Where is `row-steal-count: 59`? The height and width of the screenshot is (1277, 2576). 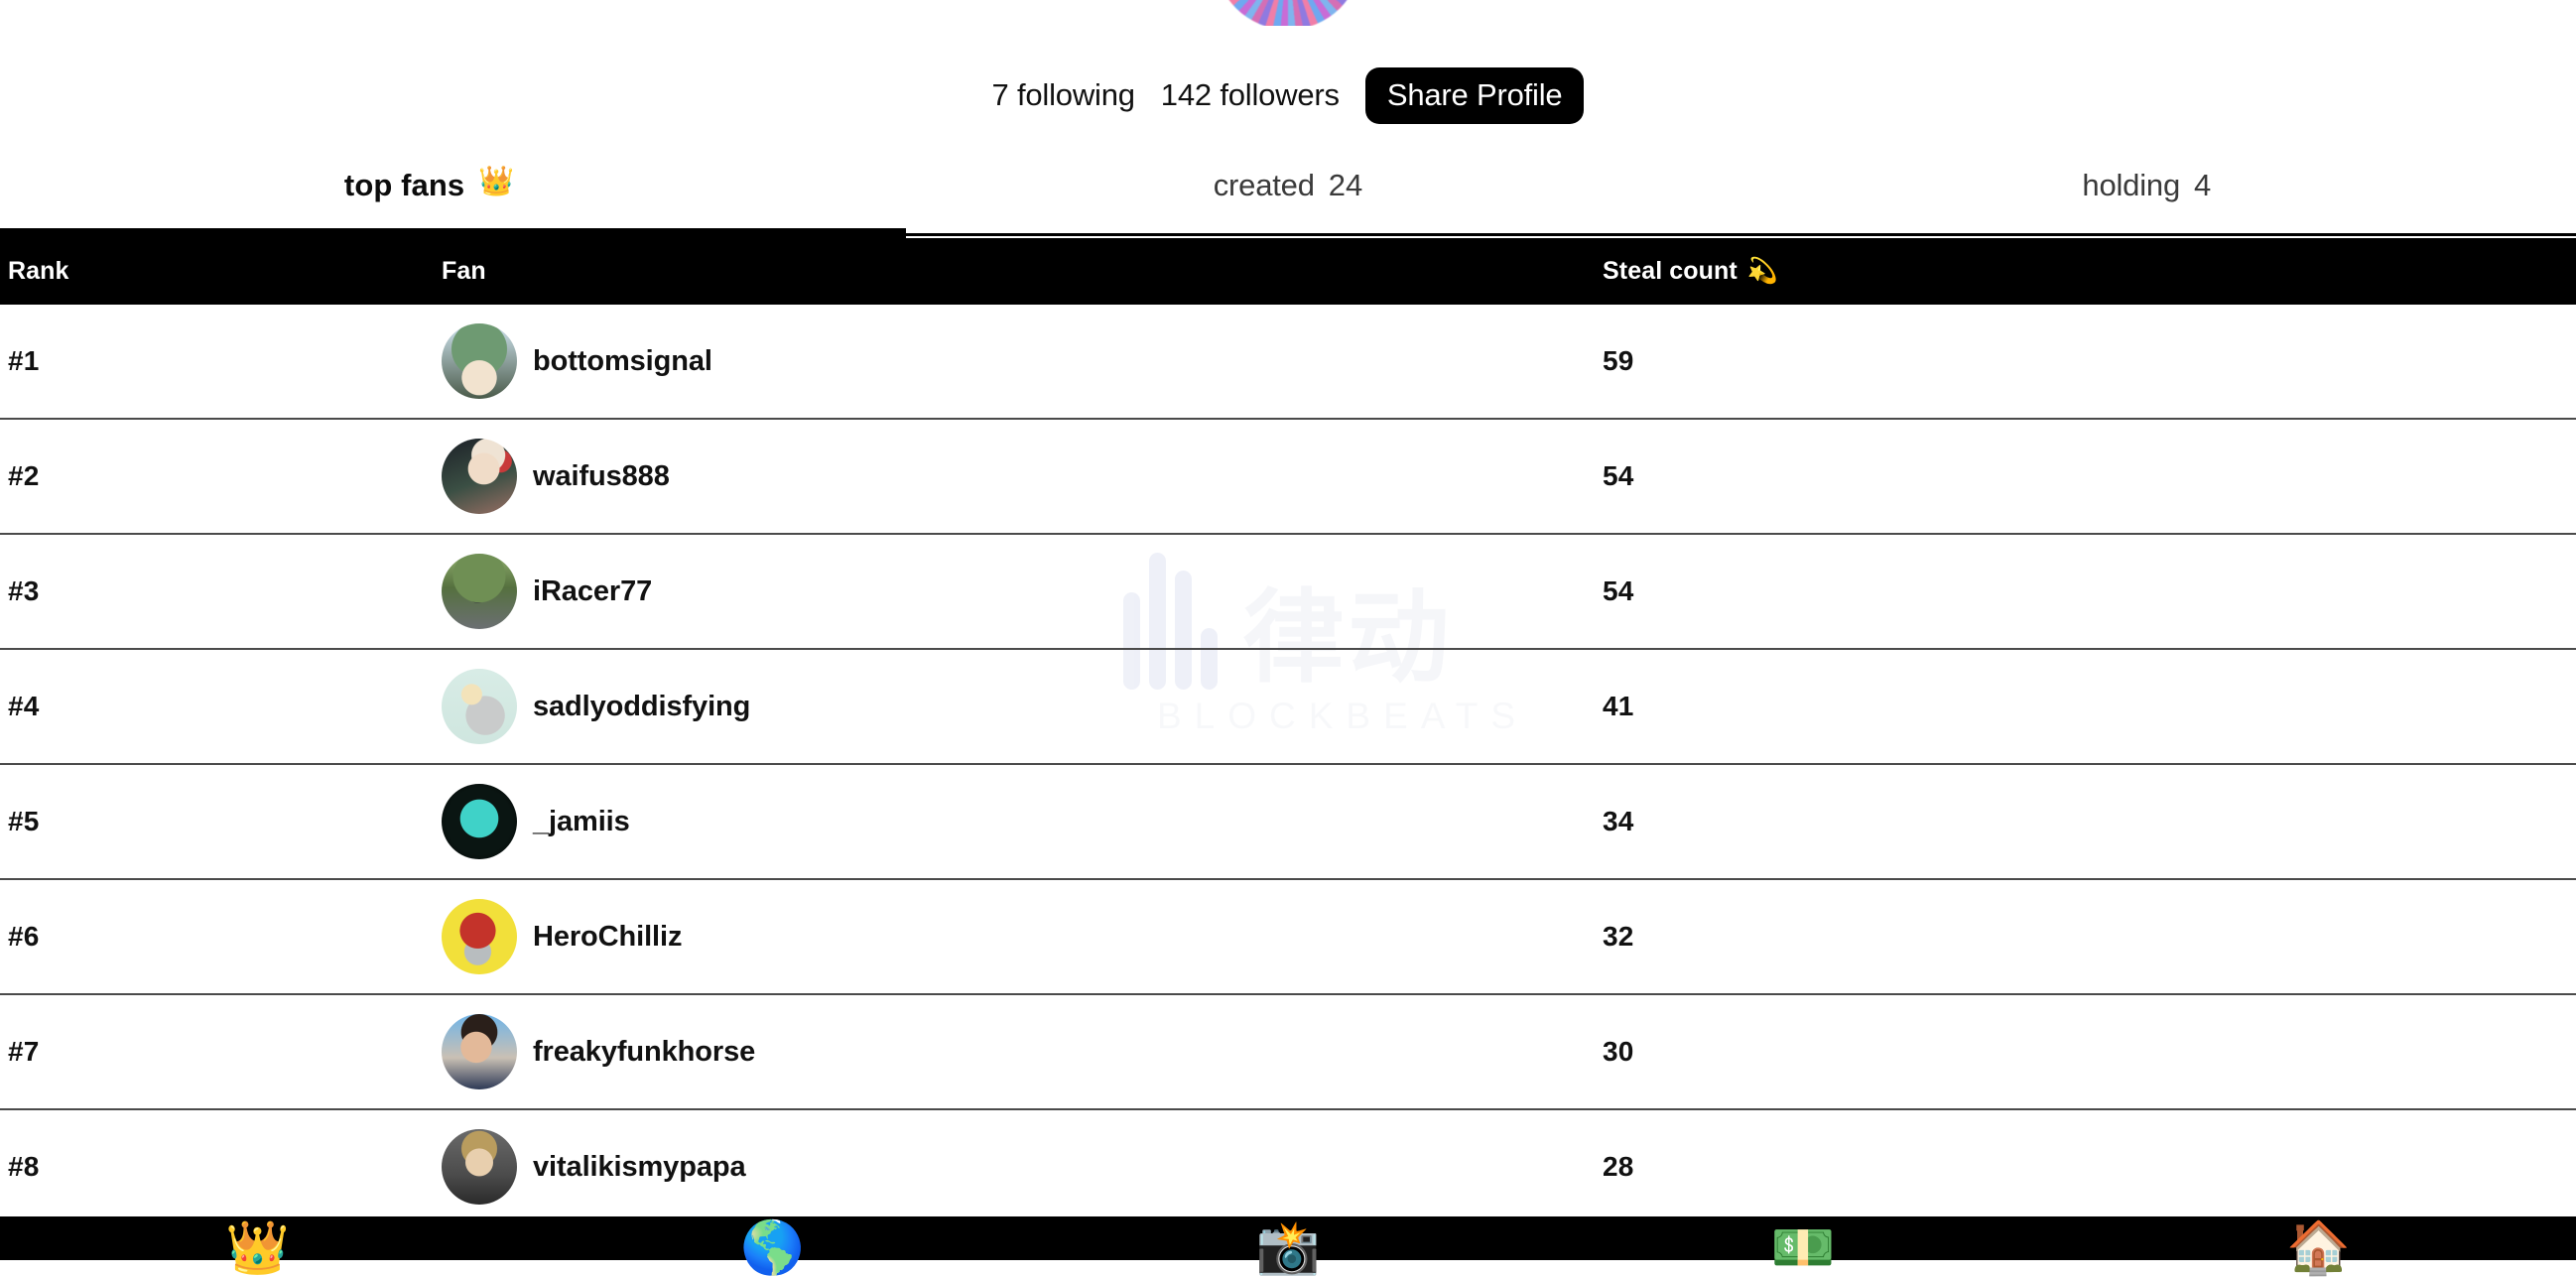 row-steal-count: 59 is located at coordinates (1619, 360).